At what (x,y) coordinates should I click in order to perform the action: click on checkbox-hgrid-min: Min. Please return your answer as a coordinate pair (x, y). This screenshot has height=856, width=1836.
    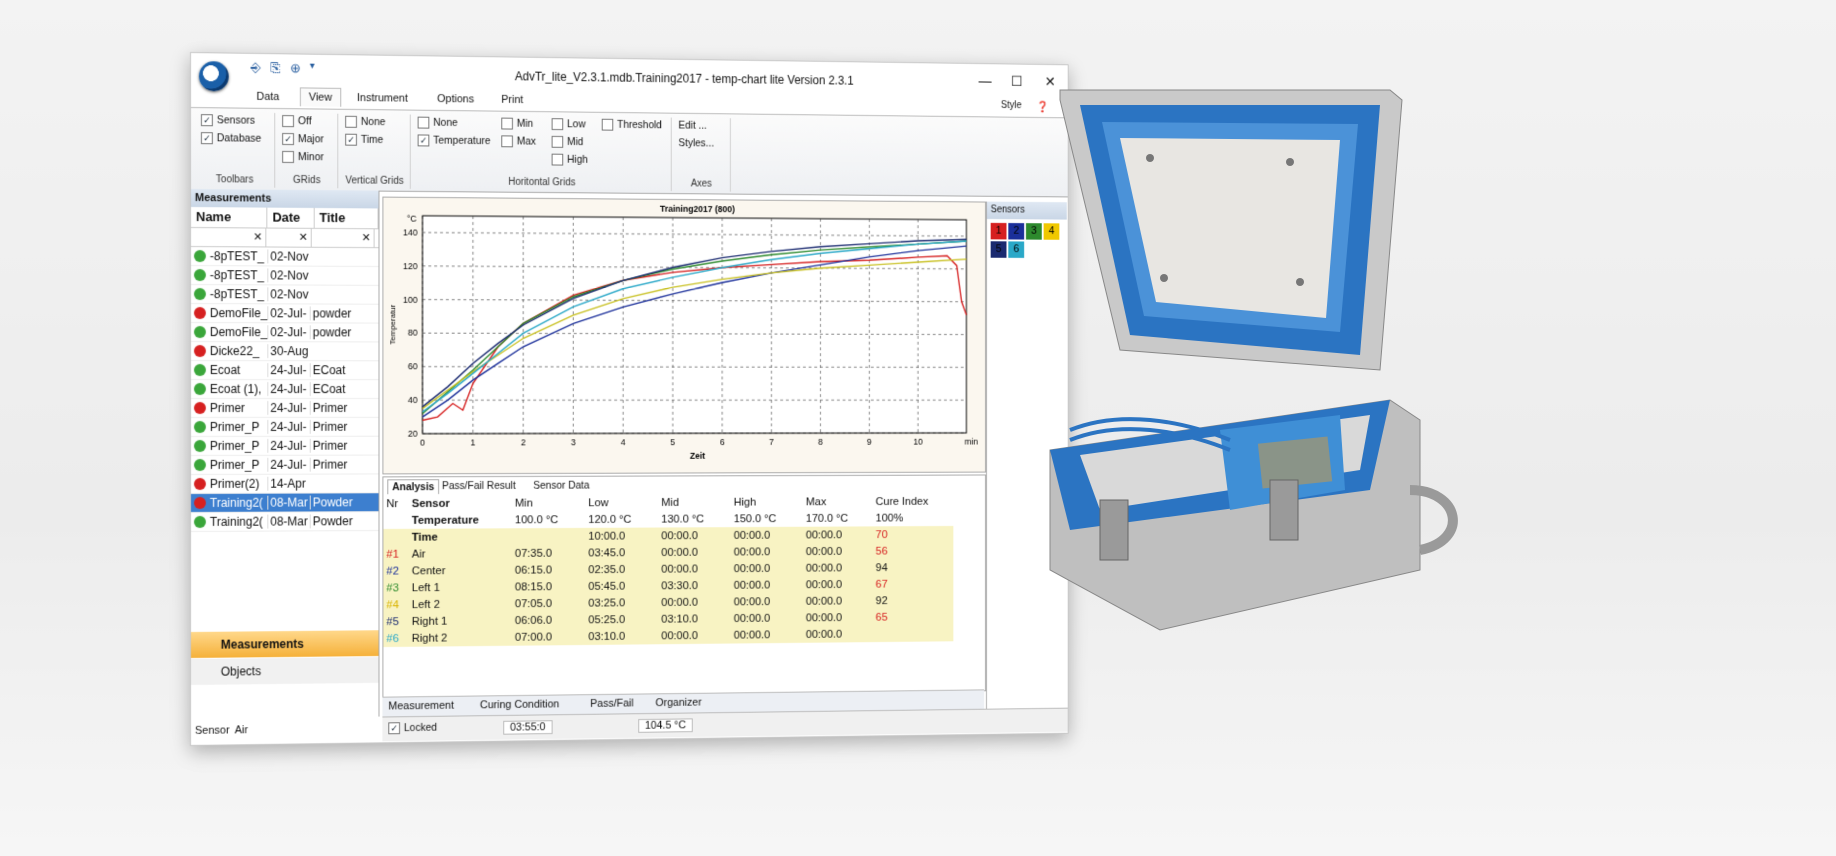
    Looking at the image, I should click on (517, 123).